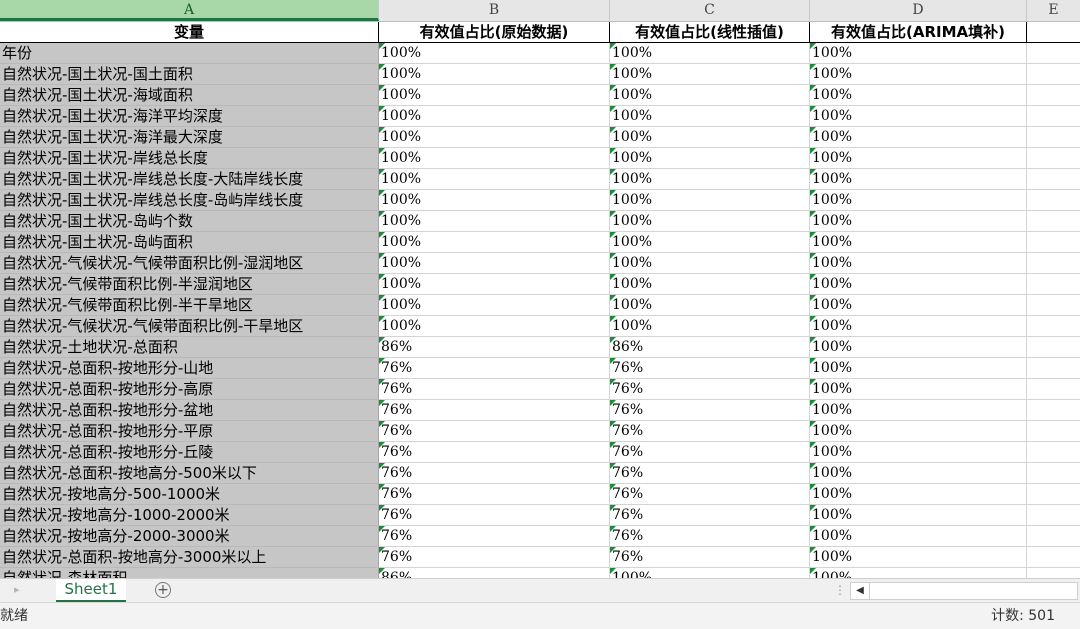  What do you see at coordinates (710, 10) in the screenshot?
I see `column-header-c: C` at bounding box center [710, 10].